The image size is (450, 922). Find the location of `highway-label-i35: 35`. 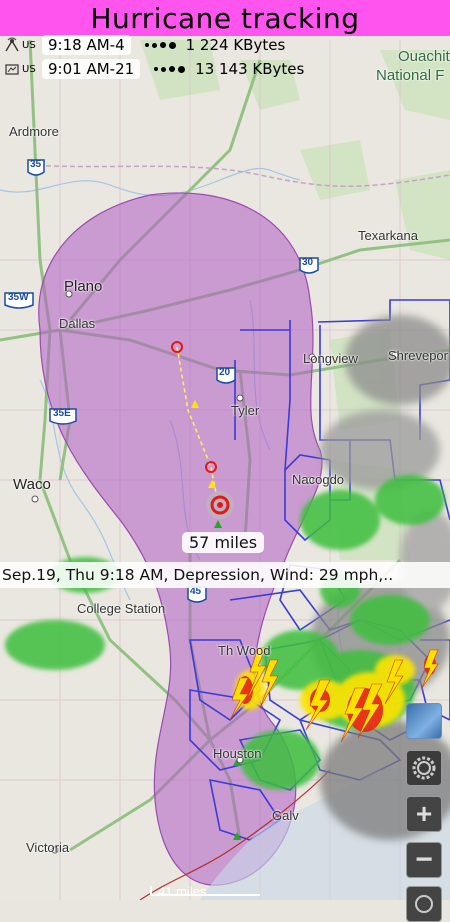

highway-label-i35: 35 is located at coordinates (36, 164).